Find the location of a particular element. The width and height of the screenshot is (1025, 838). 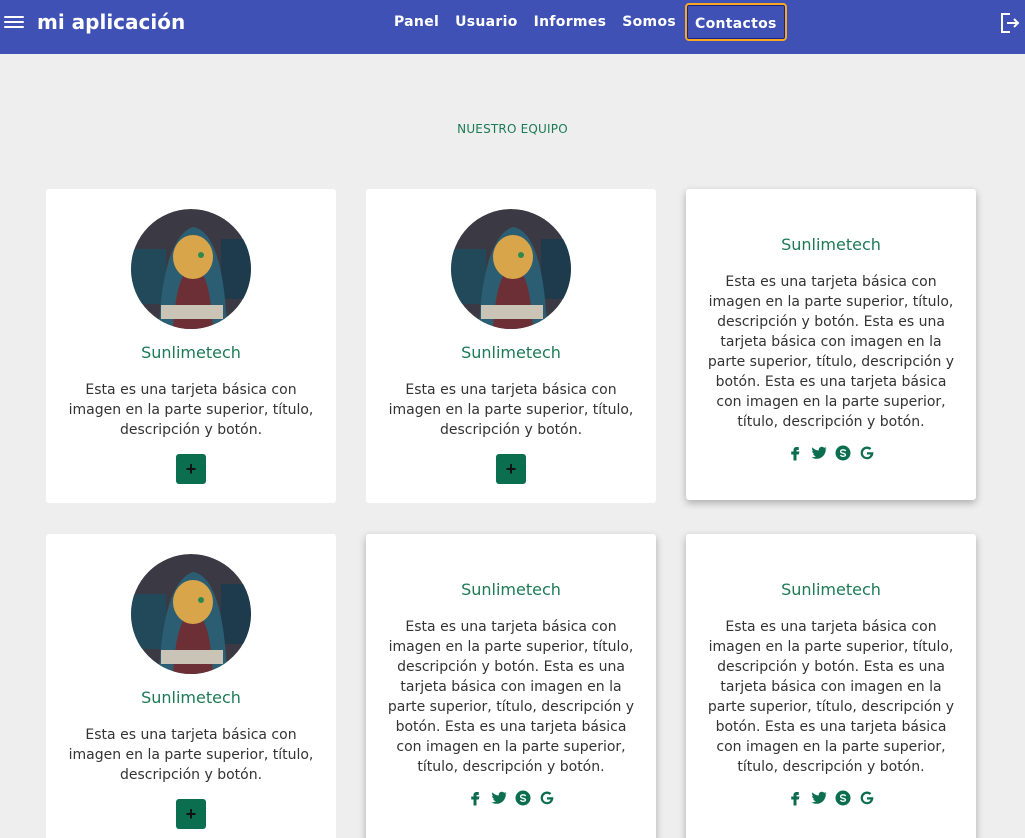

nav-contactos: Contactos is located at coordinates (736, 22).